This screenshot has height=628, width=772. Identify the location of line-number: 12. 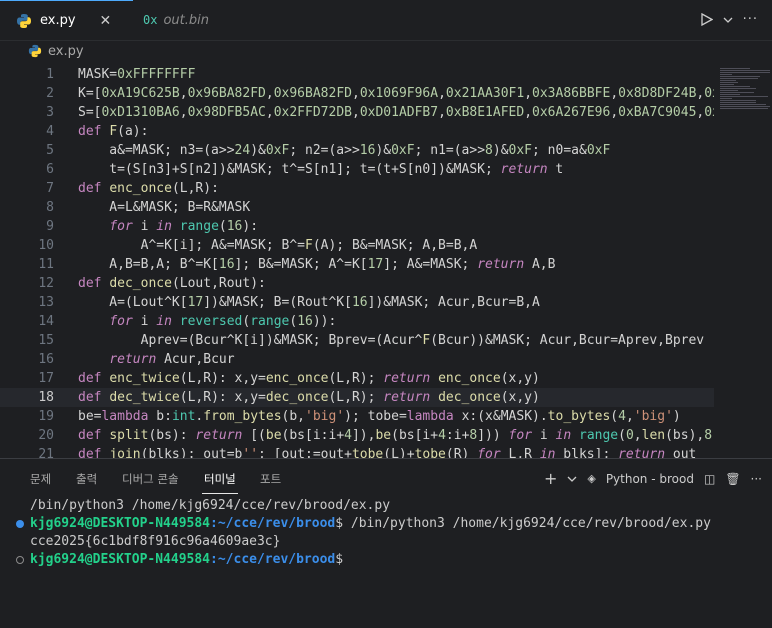
(46, 283).